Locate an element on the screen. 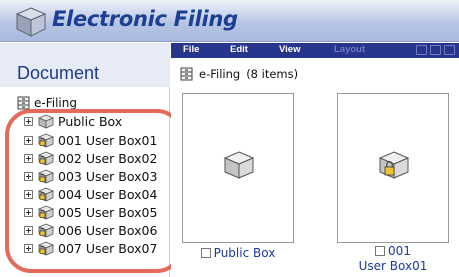 Image resolution: width=459 pixels, height=277 pixels. tree-item-label: 002 User Box02 is located at coordinates (108, 158).